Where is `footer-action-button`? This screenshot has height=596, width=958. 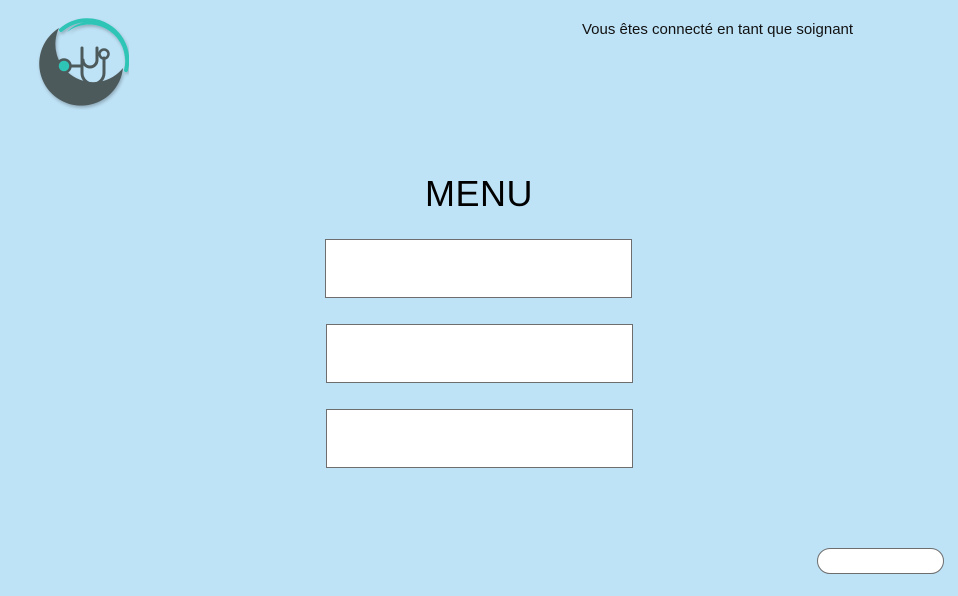
footer-action-button is located at coordinates (880, 561).